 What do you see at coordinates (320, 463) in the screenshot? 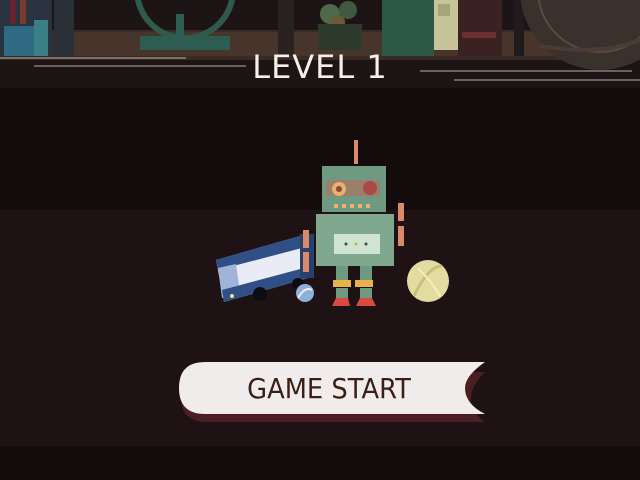
I see `bottom-band` at bounding box center [320, 463].